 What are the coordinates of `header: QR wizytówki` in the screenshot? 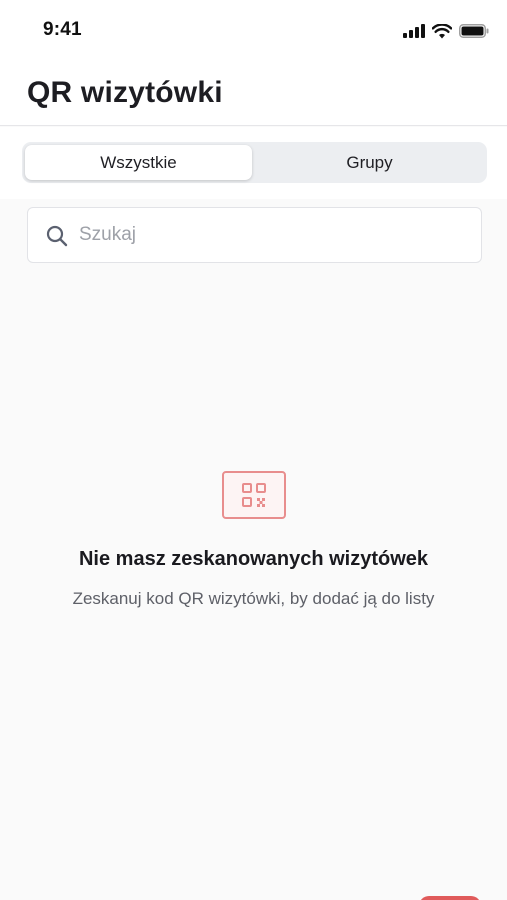 It's located at (253, 92).